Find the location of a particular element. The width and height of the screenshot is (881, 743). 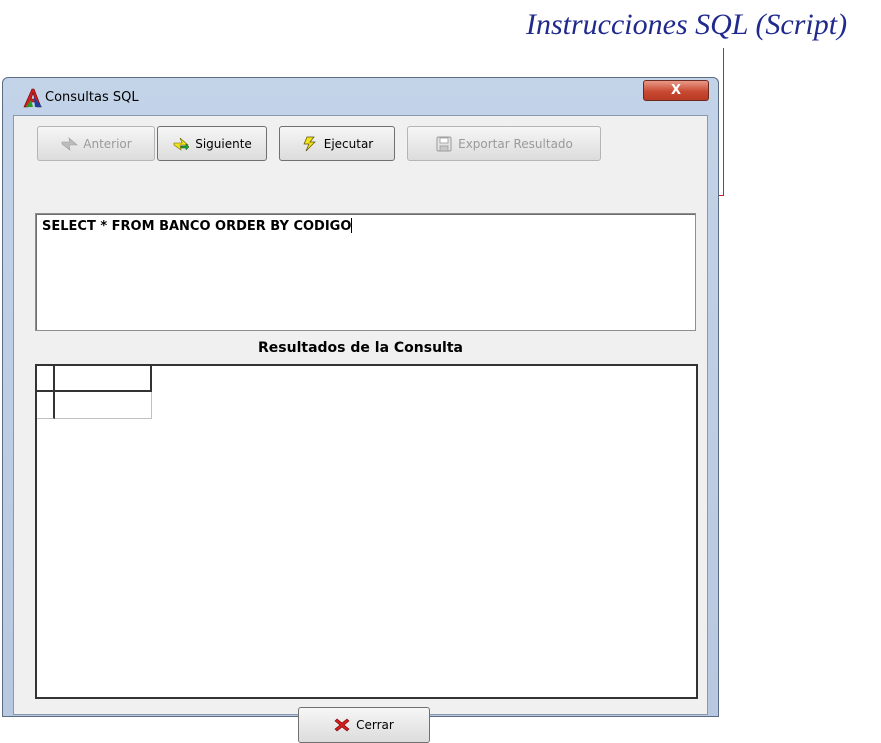

anterior-button: Anterior is located at coordinates (96, 143).